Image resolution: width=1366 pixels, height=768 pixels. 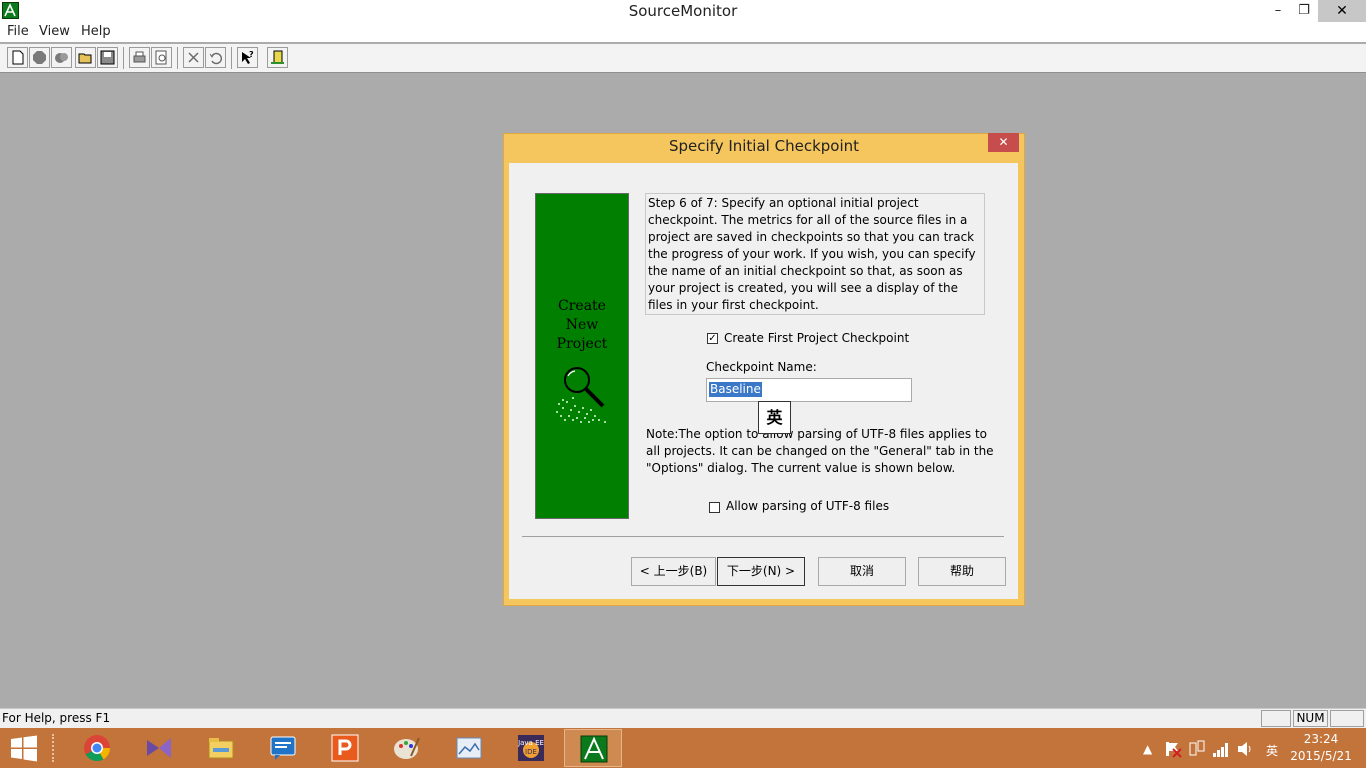 I want to click on paint-icon, so click(x=407, y=748).